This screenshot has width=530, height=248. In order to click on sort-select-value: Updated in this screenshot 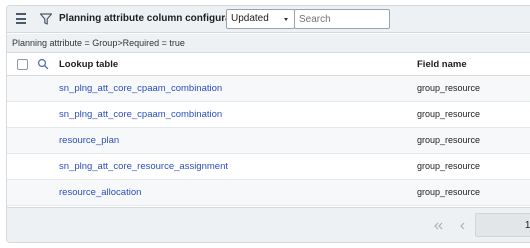, I will do `click(250, 18)`.